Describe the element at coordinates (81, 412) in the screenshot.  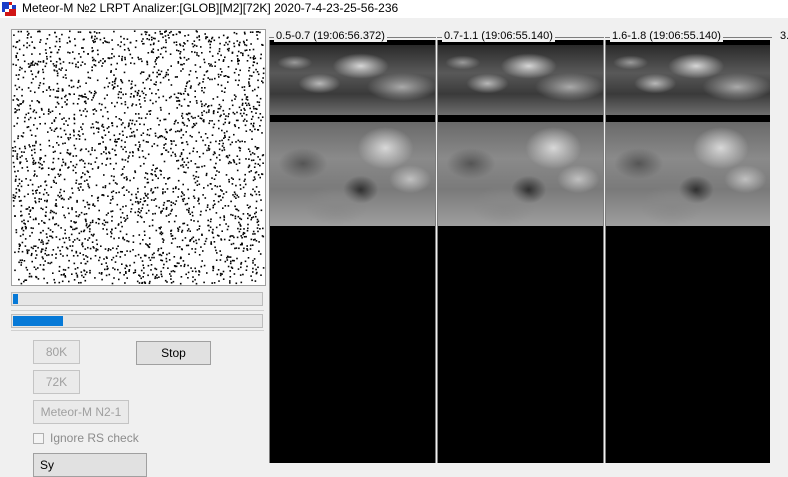
I see `satellite-button: Meteor-M N2-1` at that location.